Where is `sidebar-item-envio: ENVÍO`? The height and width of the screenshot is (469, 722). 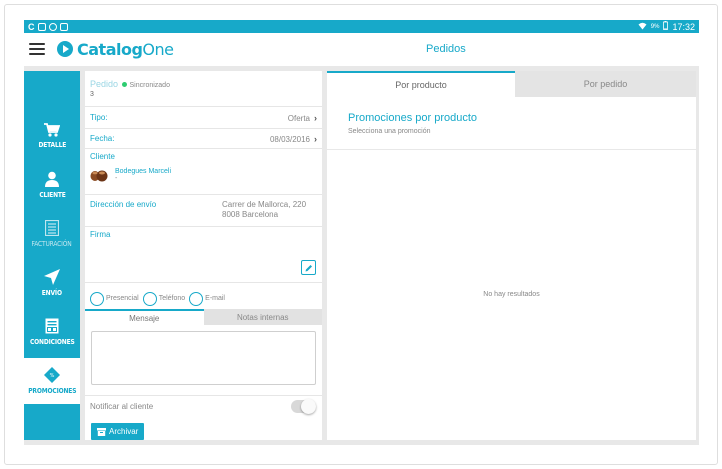
sidebar-item-envio: ENVÍO is located at coordinates (52, 283).